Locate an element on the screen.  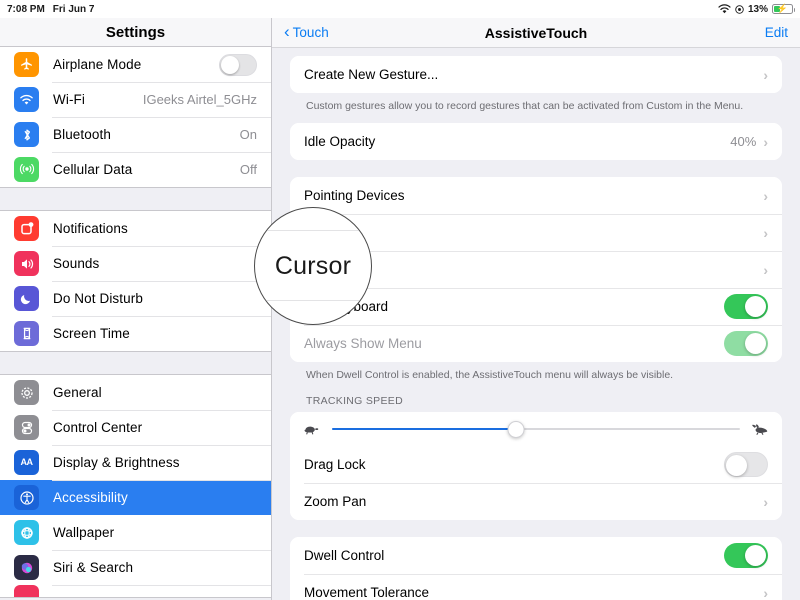
back-button-label: Touch is located at coordinates (310, 32).